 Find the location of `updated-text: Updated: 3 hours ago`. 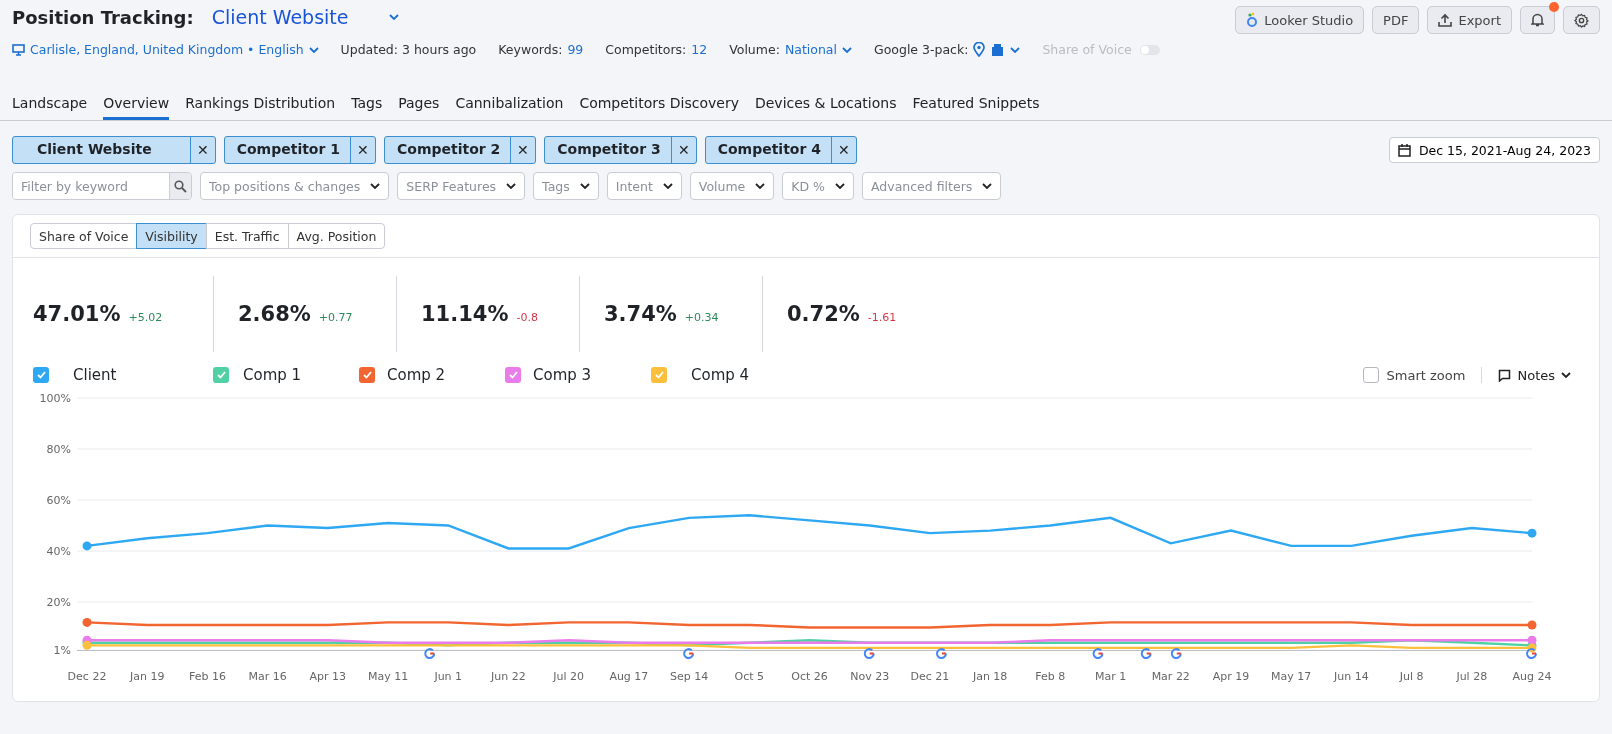

updated-text: Updated: 3 hours ago is located at coordinates (408, 49).